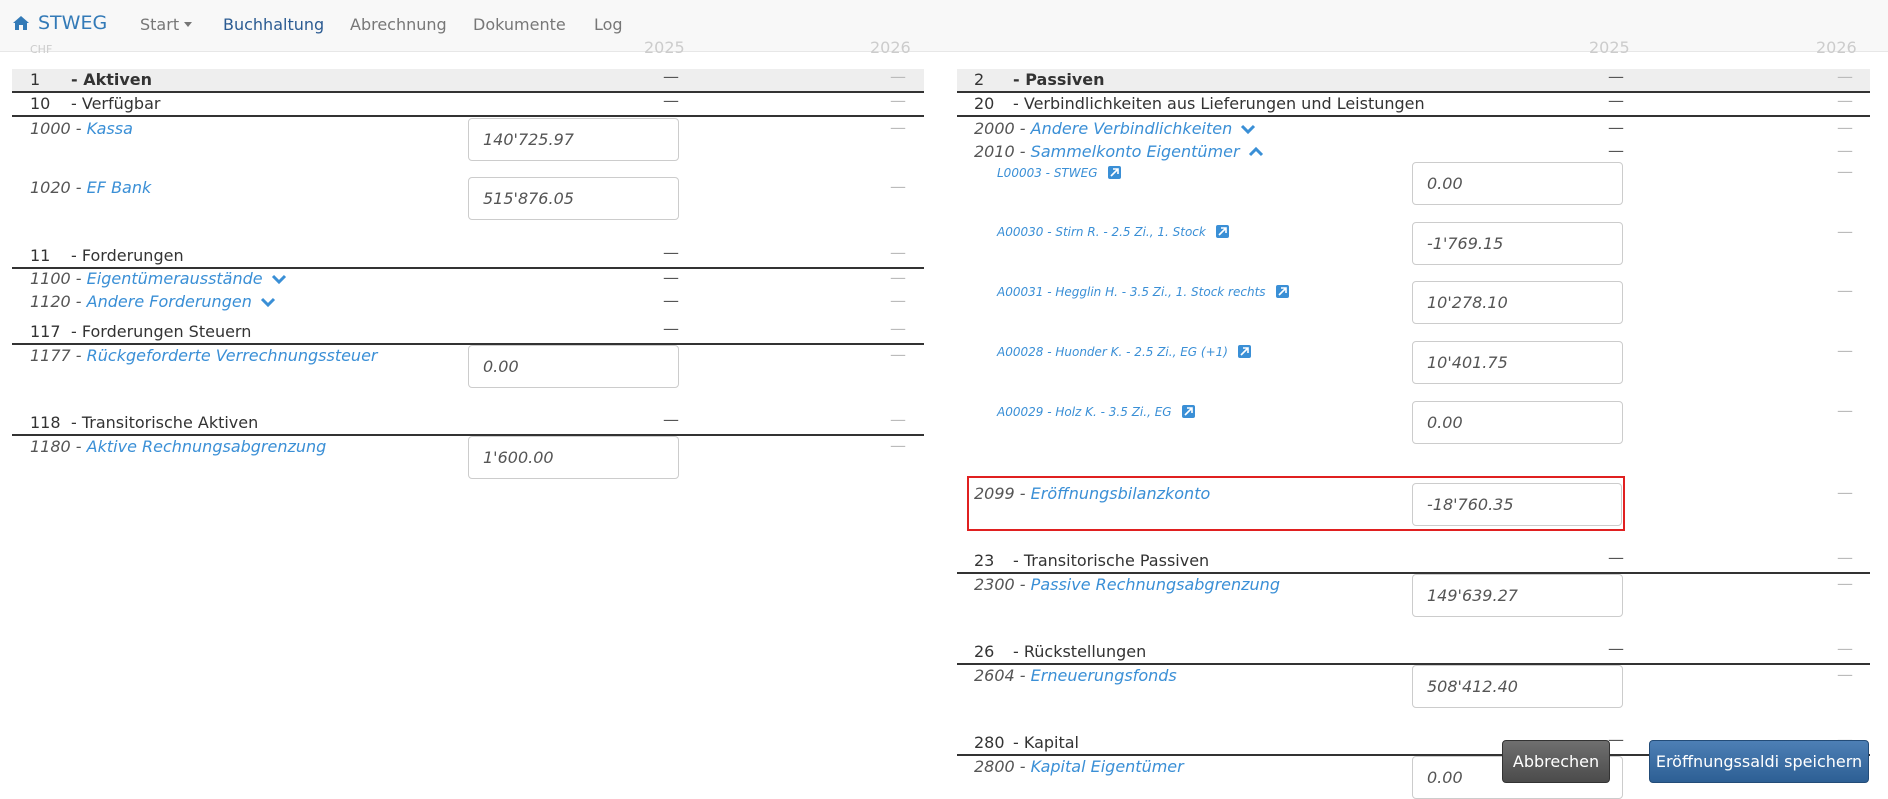 The width and height of the screenshot is (1888, 799). Describe the element at coordinates (169, 301) in the screenshot. I see `account-link: Andere Forderungen` at that location.